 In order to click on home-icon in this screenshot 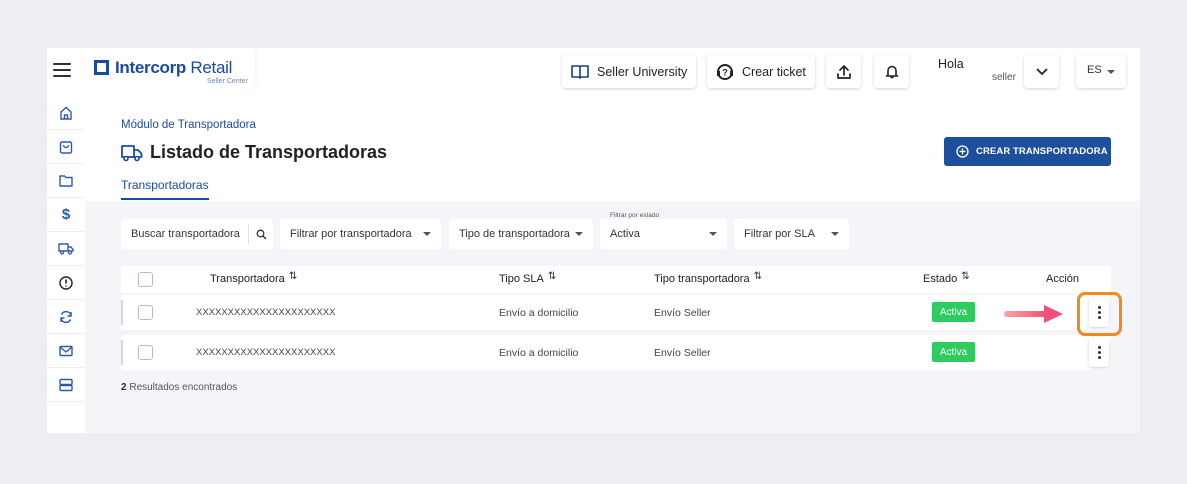, I will do `click(66, 113)`.